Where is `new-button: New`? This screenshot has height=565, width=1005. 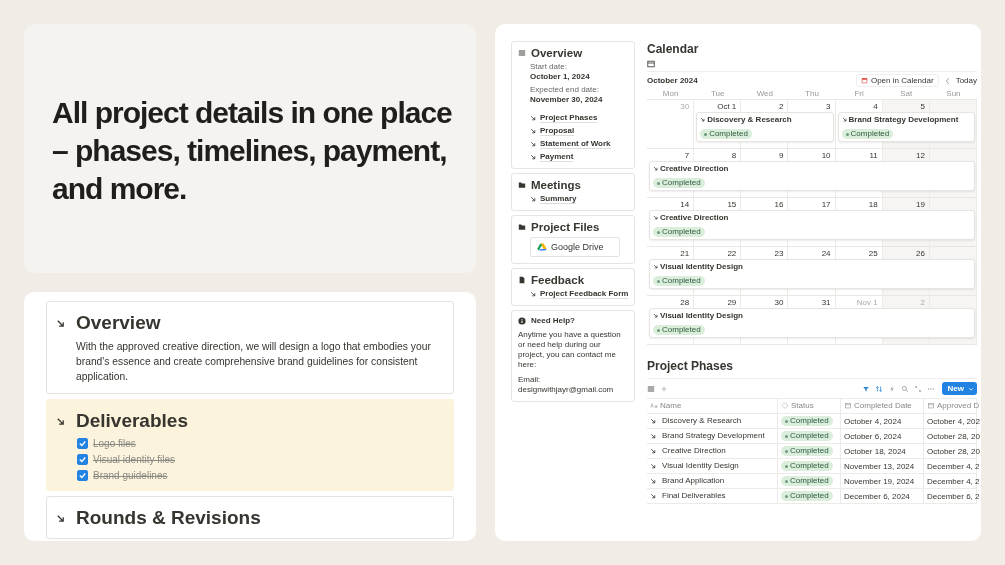
new-button: New is located at coordinates (959, 388).